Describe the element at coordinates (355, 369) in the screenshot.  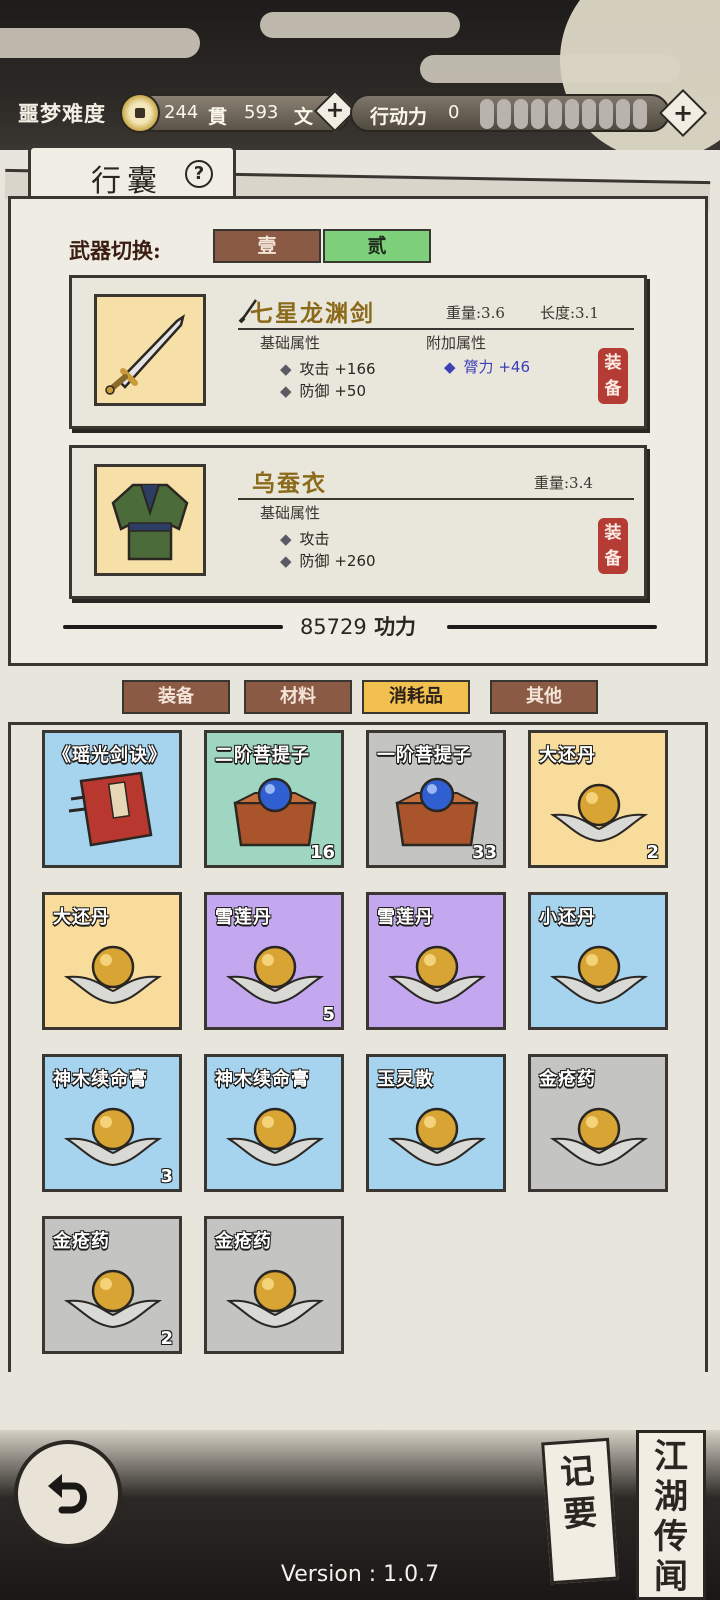
I see `attr-value: +166` at that location.